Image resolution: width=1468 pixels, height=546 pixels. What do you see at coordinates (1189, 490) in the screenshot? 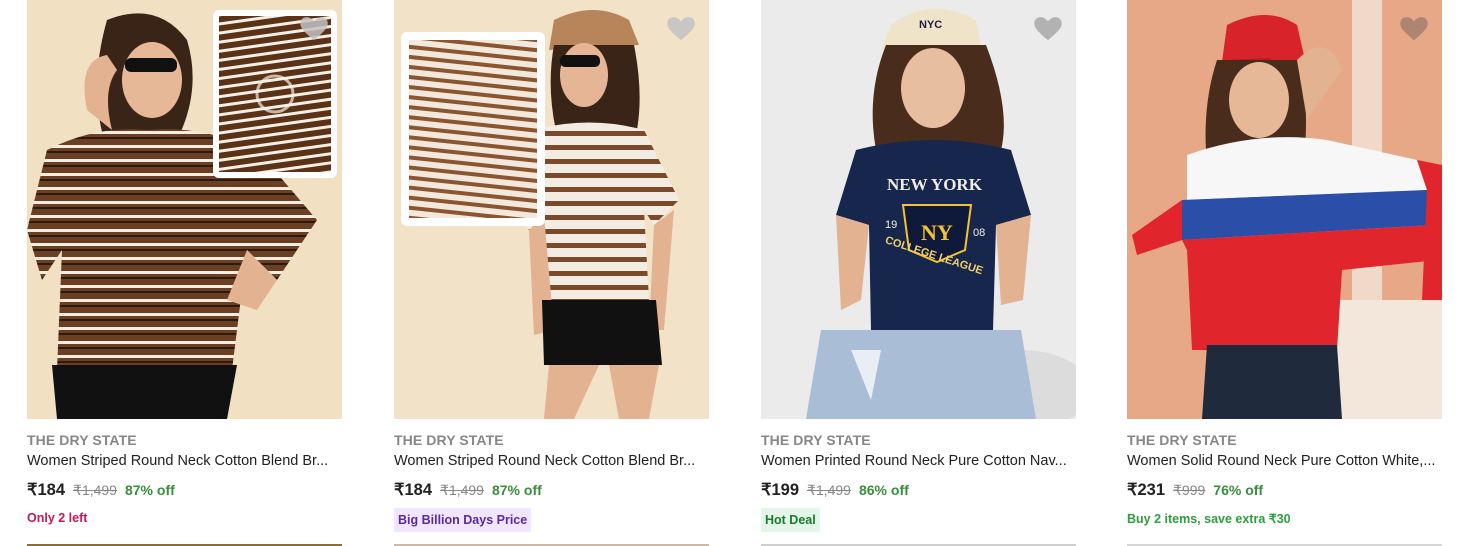
I see `original-price: ₹999` at bounding box center [1189, 490].